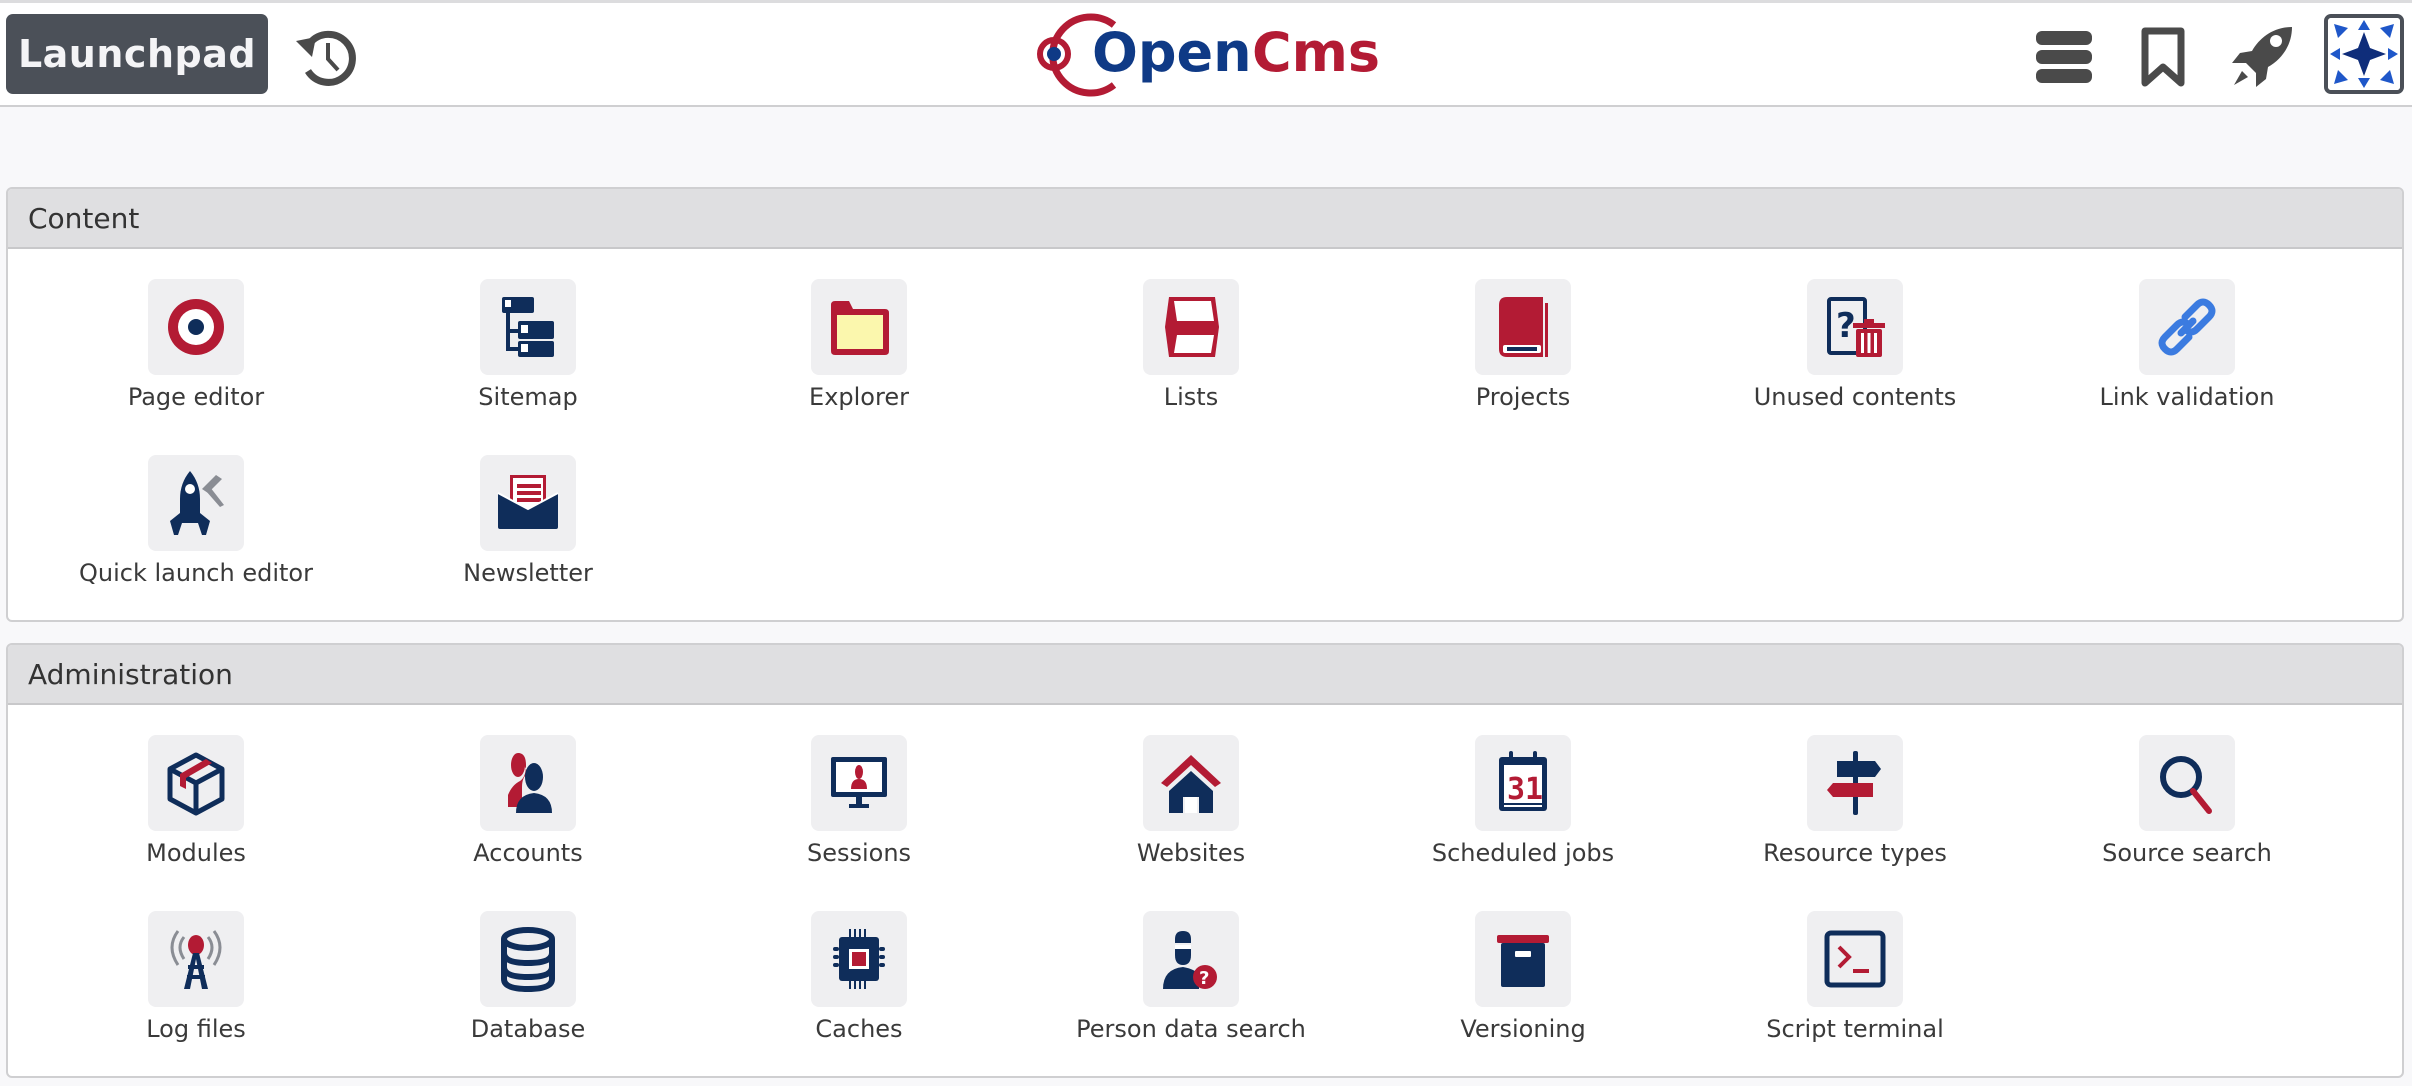  I want to click on app-label: Accounts, so click(528, 853).